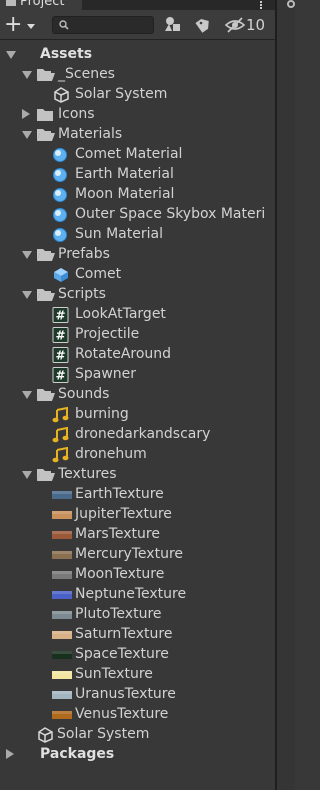 The image size is (320, 790). Describe the element at coordinates (249, 25) in the screenshot. I see `hidden-packages-toggle: 10` at that location.